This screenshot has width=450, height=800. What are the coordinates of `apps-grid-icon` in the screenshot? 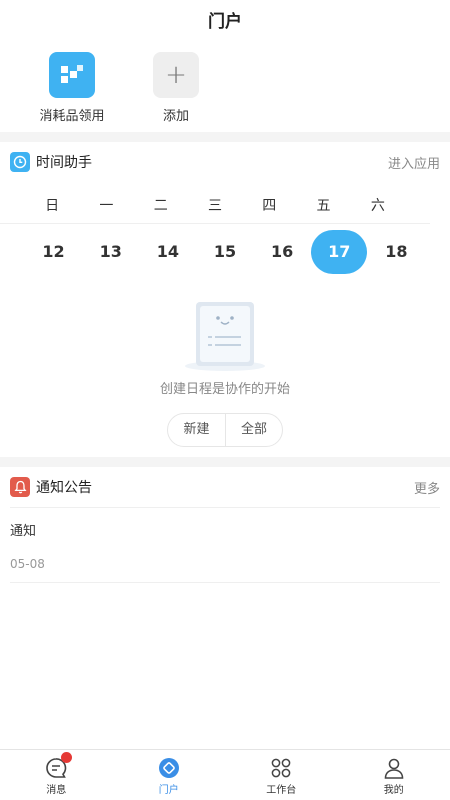 It's located at (72, 75).